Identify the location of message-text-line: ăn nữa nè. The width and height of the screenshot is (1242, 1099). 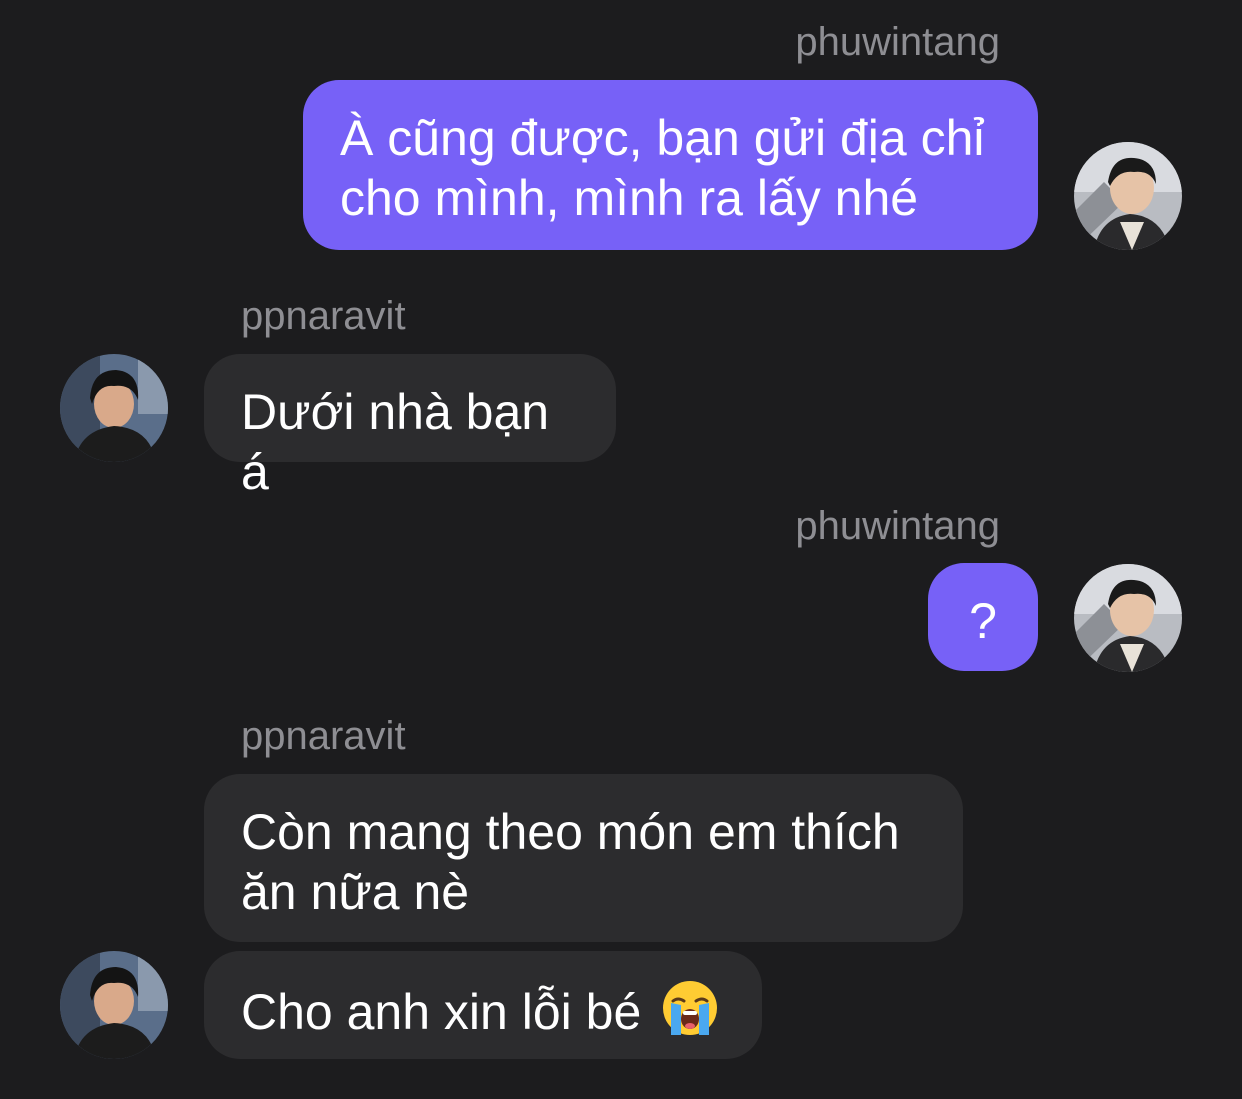
(355, 892).